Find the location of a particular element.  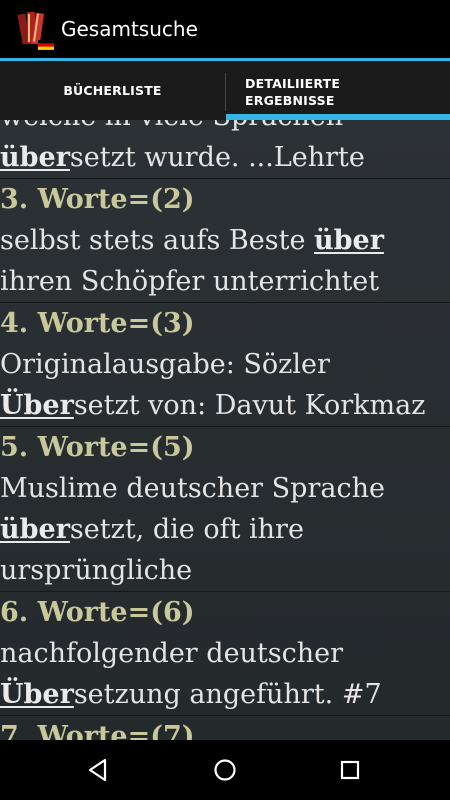

result-title: 6. Worte=(6) is located at coordinates (97, 612).